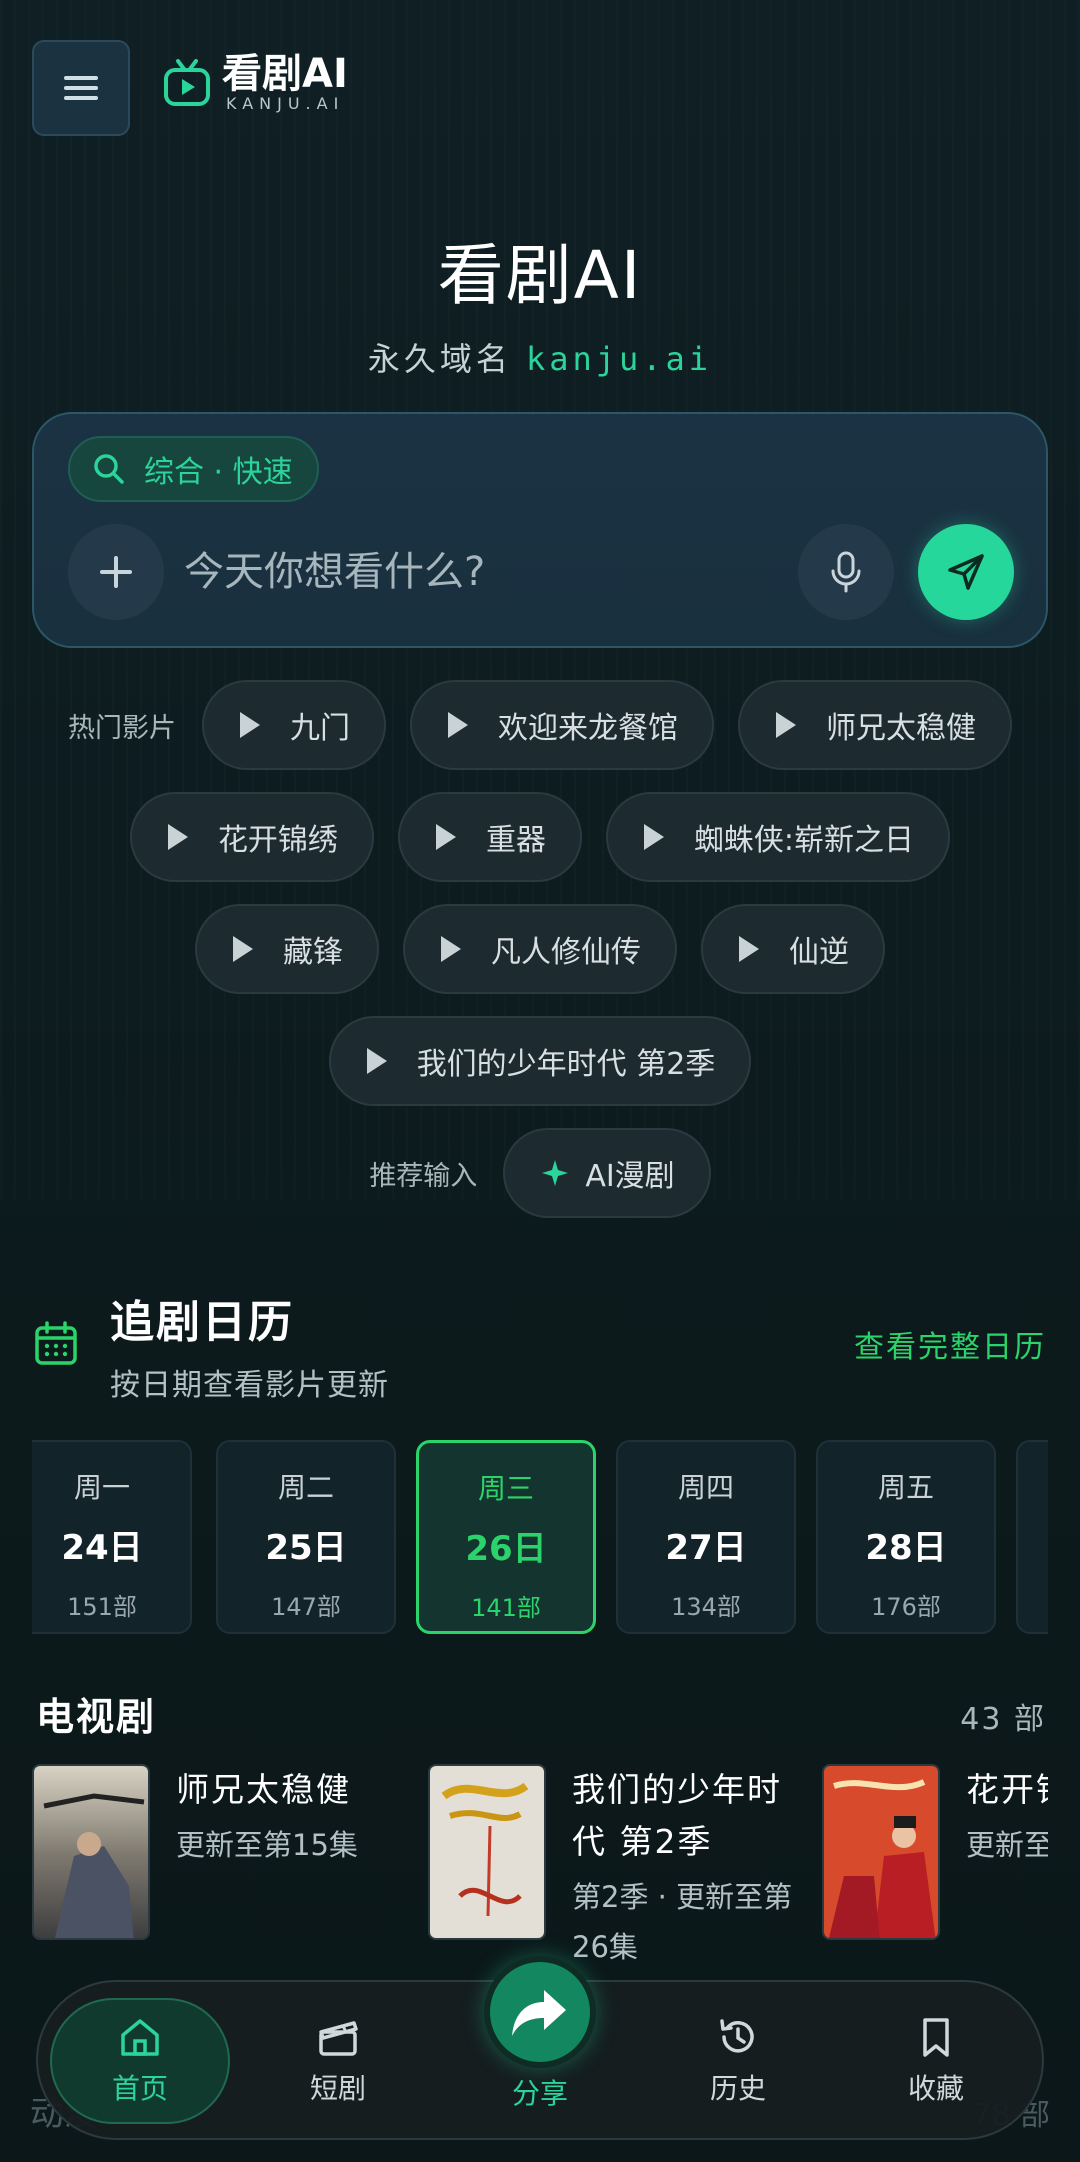 The height and width of the screenshot is (2162, 1080). I want to click on day-count: 176部, so click(906, 1607).